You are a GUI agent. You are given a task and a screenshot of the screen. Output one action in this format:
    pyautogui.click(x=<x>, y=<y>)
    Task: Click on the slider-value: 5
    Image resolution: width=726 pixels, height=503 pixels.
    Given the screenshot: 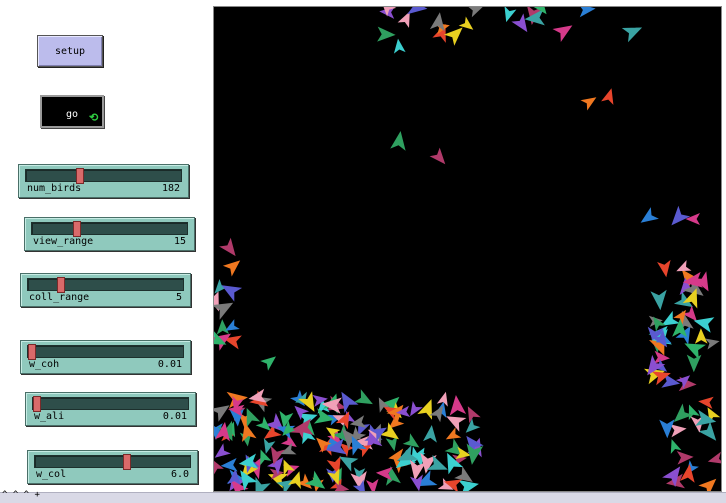 What is the action you would take?
    pyautogui.click(x=178, y=297)
    